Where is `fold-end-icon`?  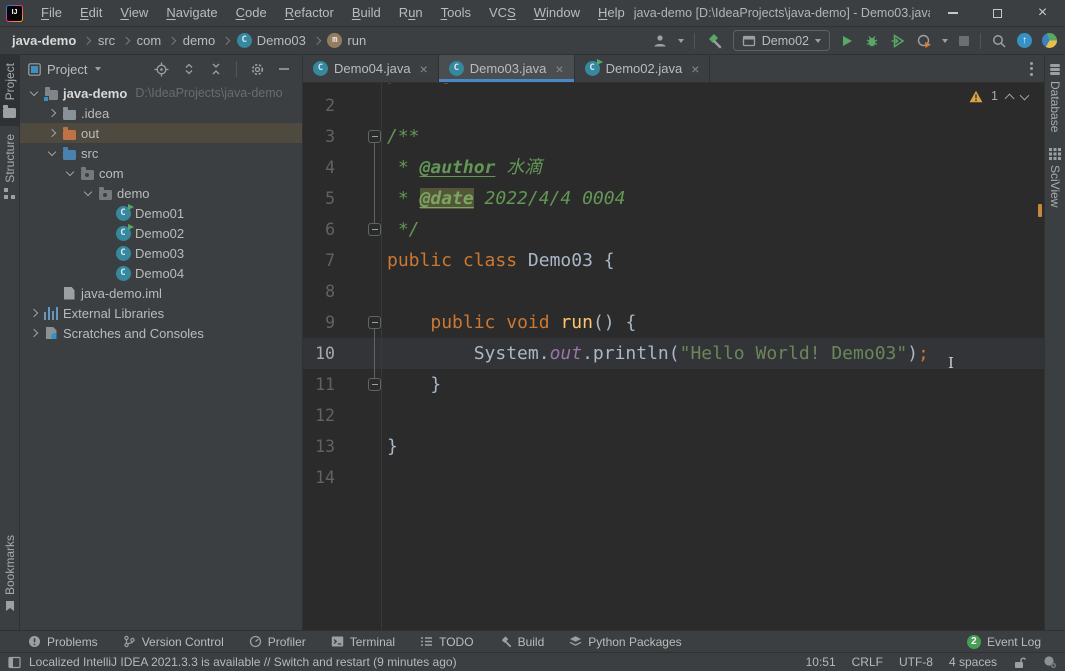 fold-end-icon is located at coordinates (374, 229).